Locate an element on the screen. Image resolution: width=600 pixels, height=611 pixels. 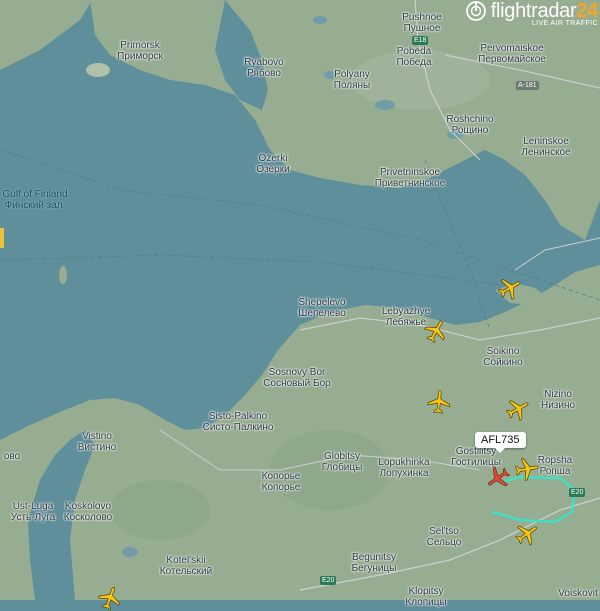
place-label-roshchino: Roshchino Рощино is located at coordinates (470, 125).